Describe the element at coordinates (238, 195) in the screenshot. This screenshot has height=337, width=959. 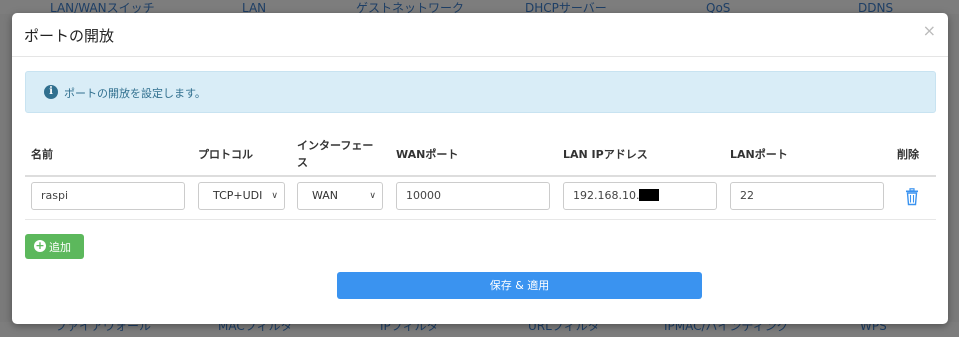
I see `protocol-value: TCP+UDI` at that location.